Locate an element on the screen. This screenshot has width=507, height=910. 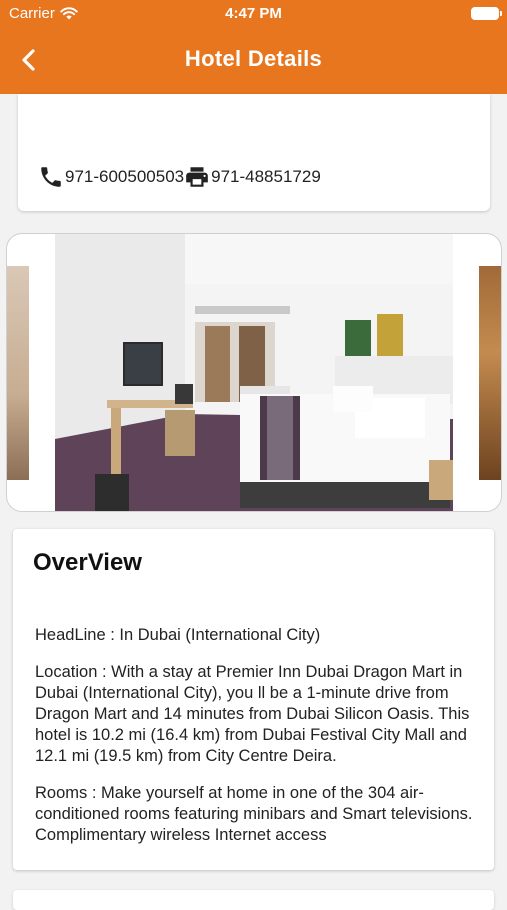
overview-headline: HeadLine : In Dubai (International City) is located at coordinates (178, 635).